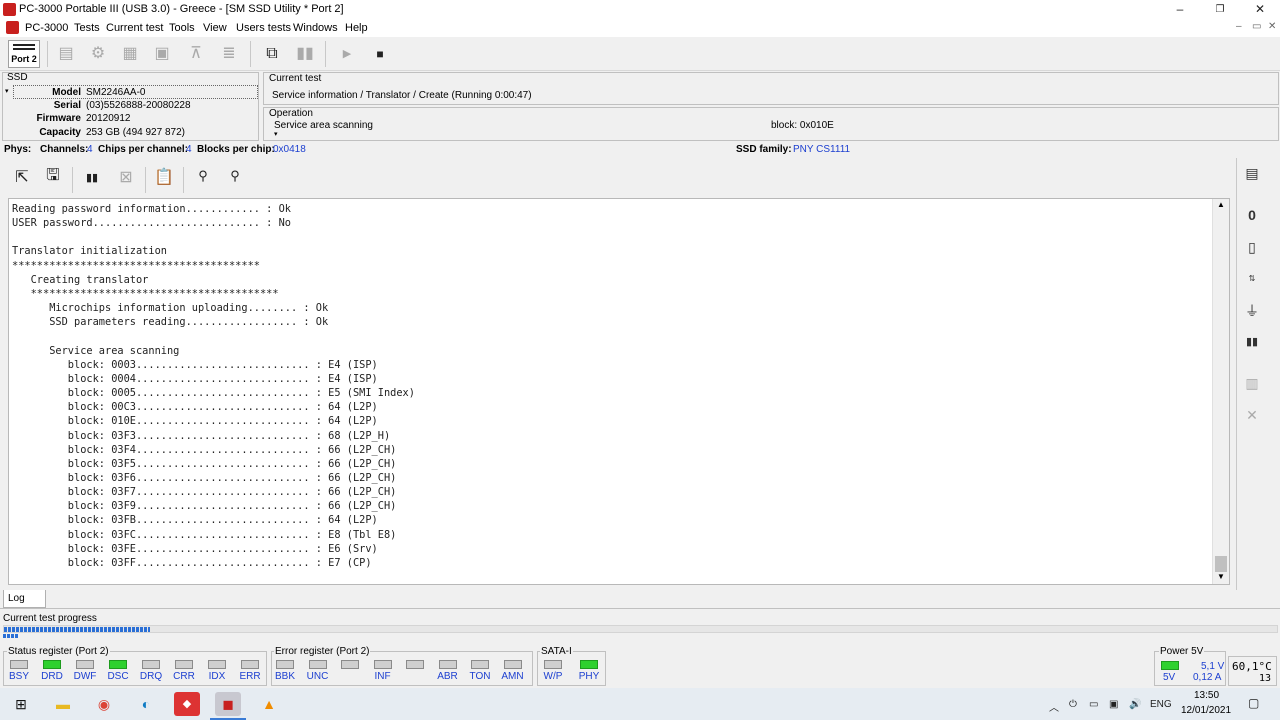 The image size is (1280, 720). Describe the element at coordinates (50, 618) in the screenshot. I see `progress-label: Current test progress` at that location.